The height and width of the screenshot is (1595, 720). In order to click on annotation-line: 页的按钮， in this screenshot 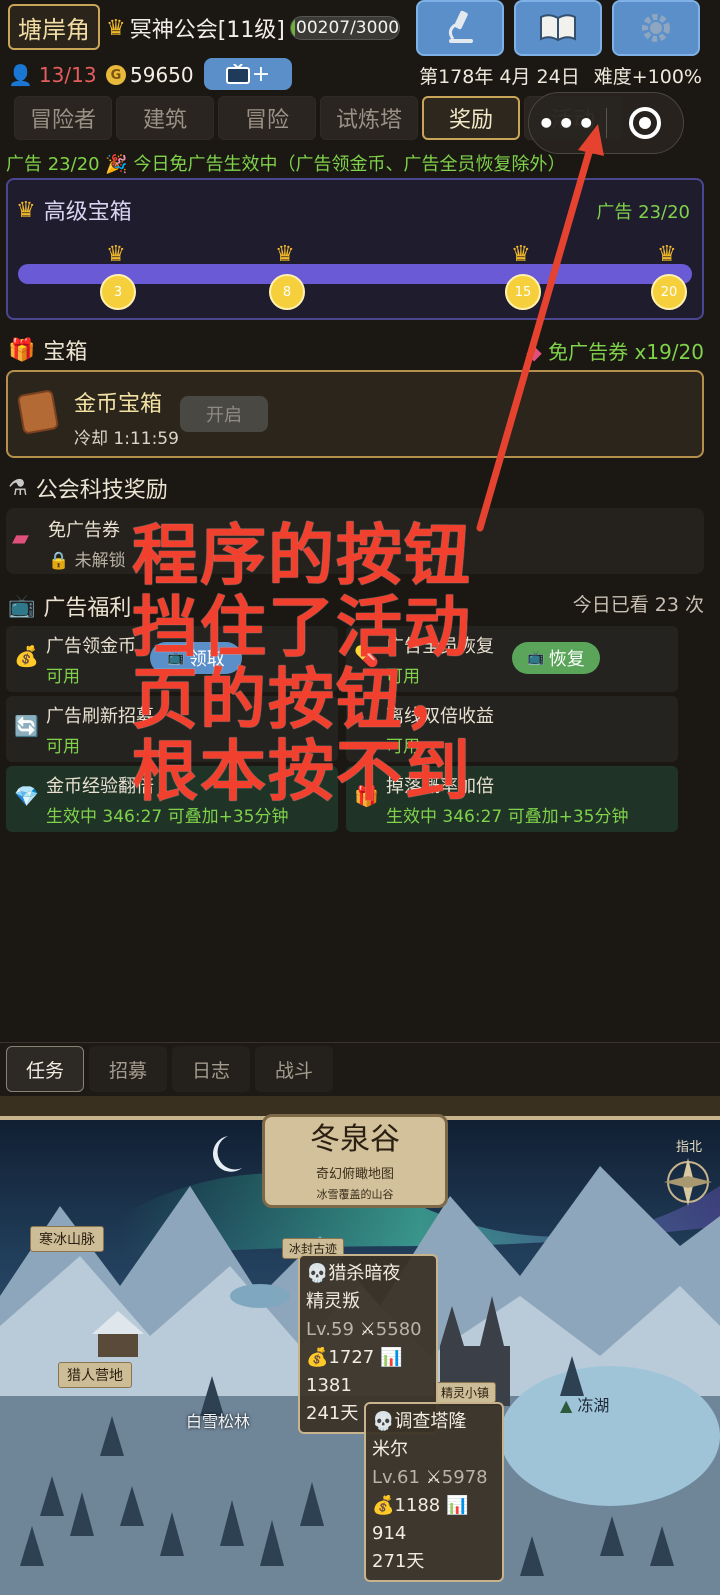, I will do `click(302, 699)`.